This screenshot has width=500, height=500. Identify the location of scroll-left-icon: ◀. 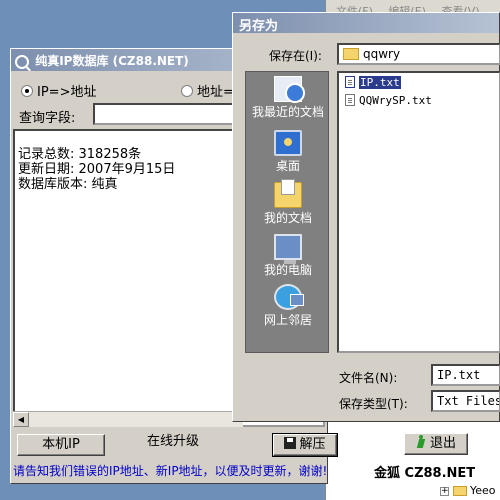
(21, 419).